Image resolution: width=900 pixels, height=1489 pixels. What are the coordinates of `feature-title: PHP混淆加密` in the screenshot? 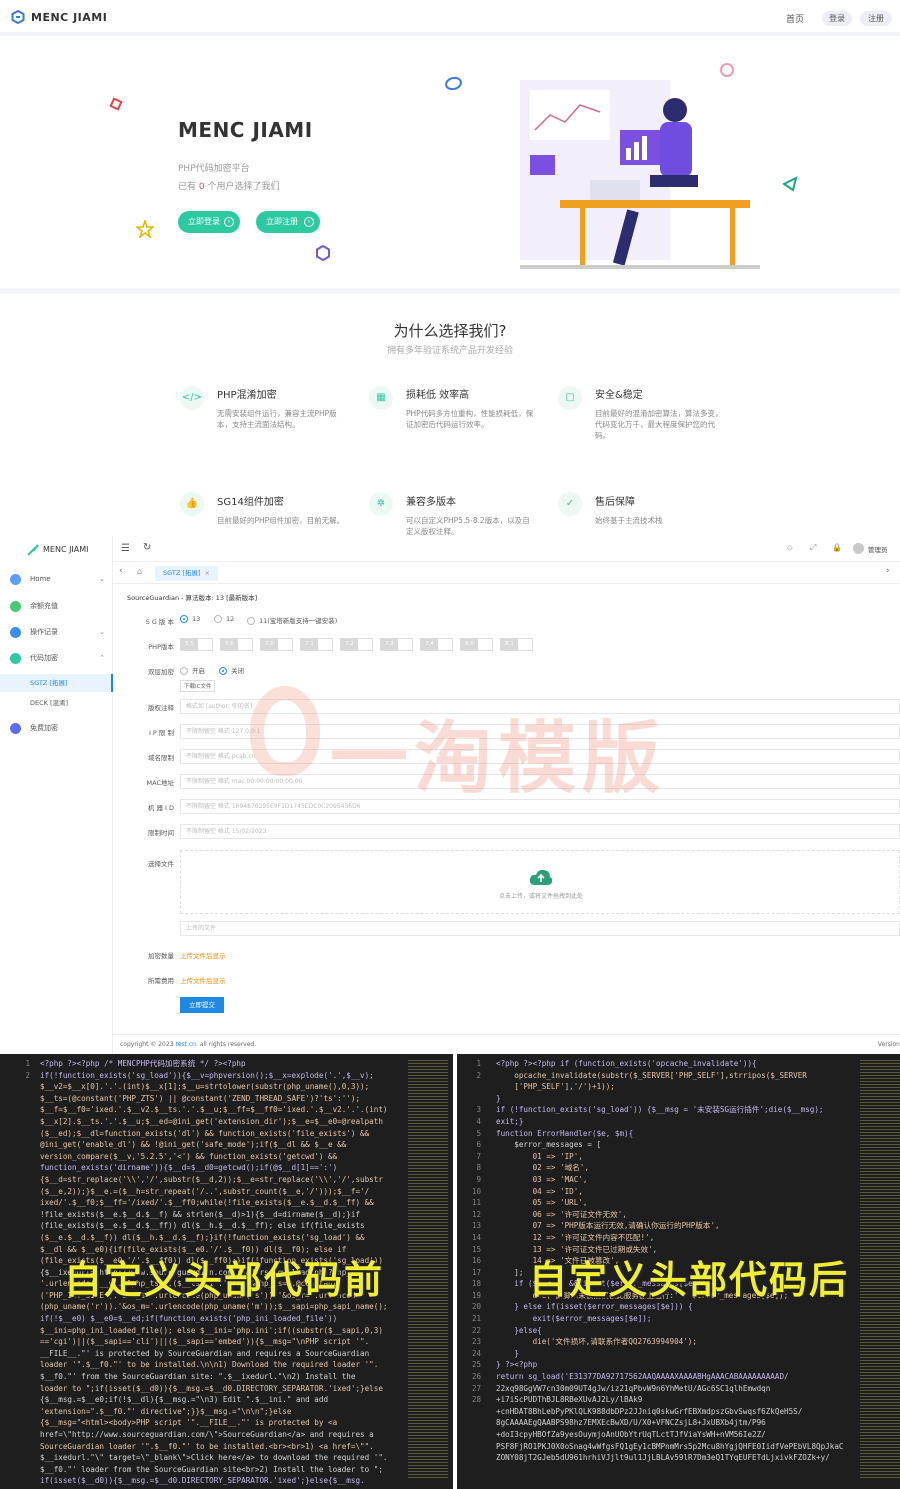 It's located at (247, 395).